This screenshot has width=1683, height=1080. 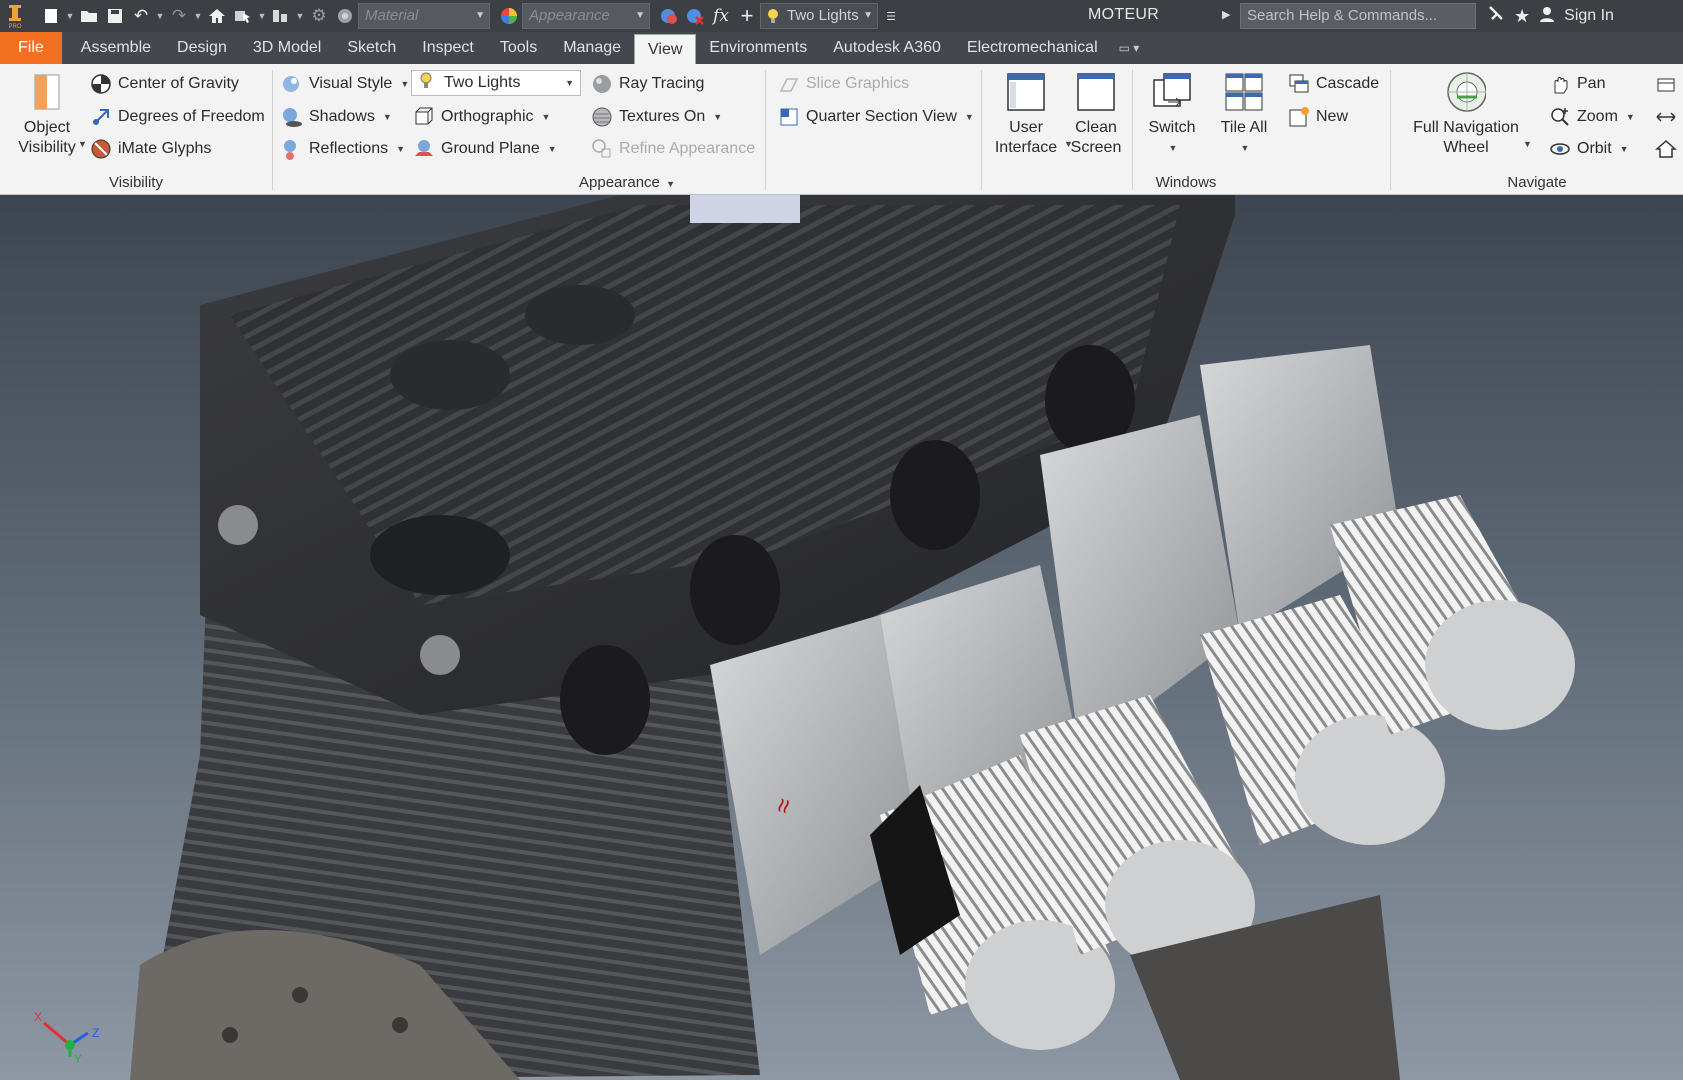 I want to click on degrees-of-freedom-button: Degrees of Freedom, so click(x=177, y=117).